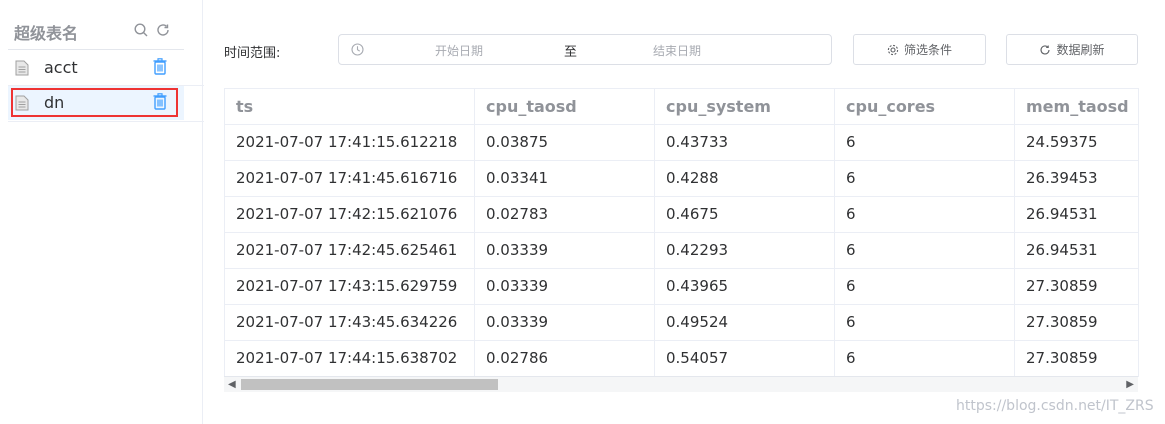 This screenshot has height=424, width=1165. I want to click on table-cell: 0.4288, so click(745, 178).